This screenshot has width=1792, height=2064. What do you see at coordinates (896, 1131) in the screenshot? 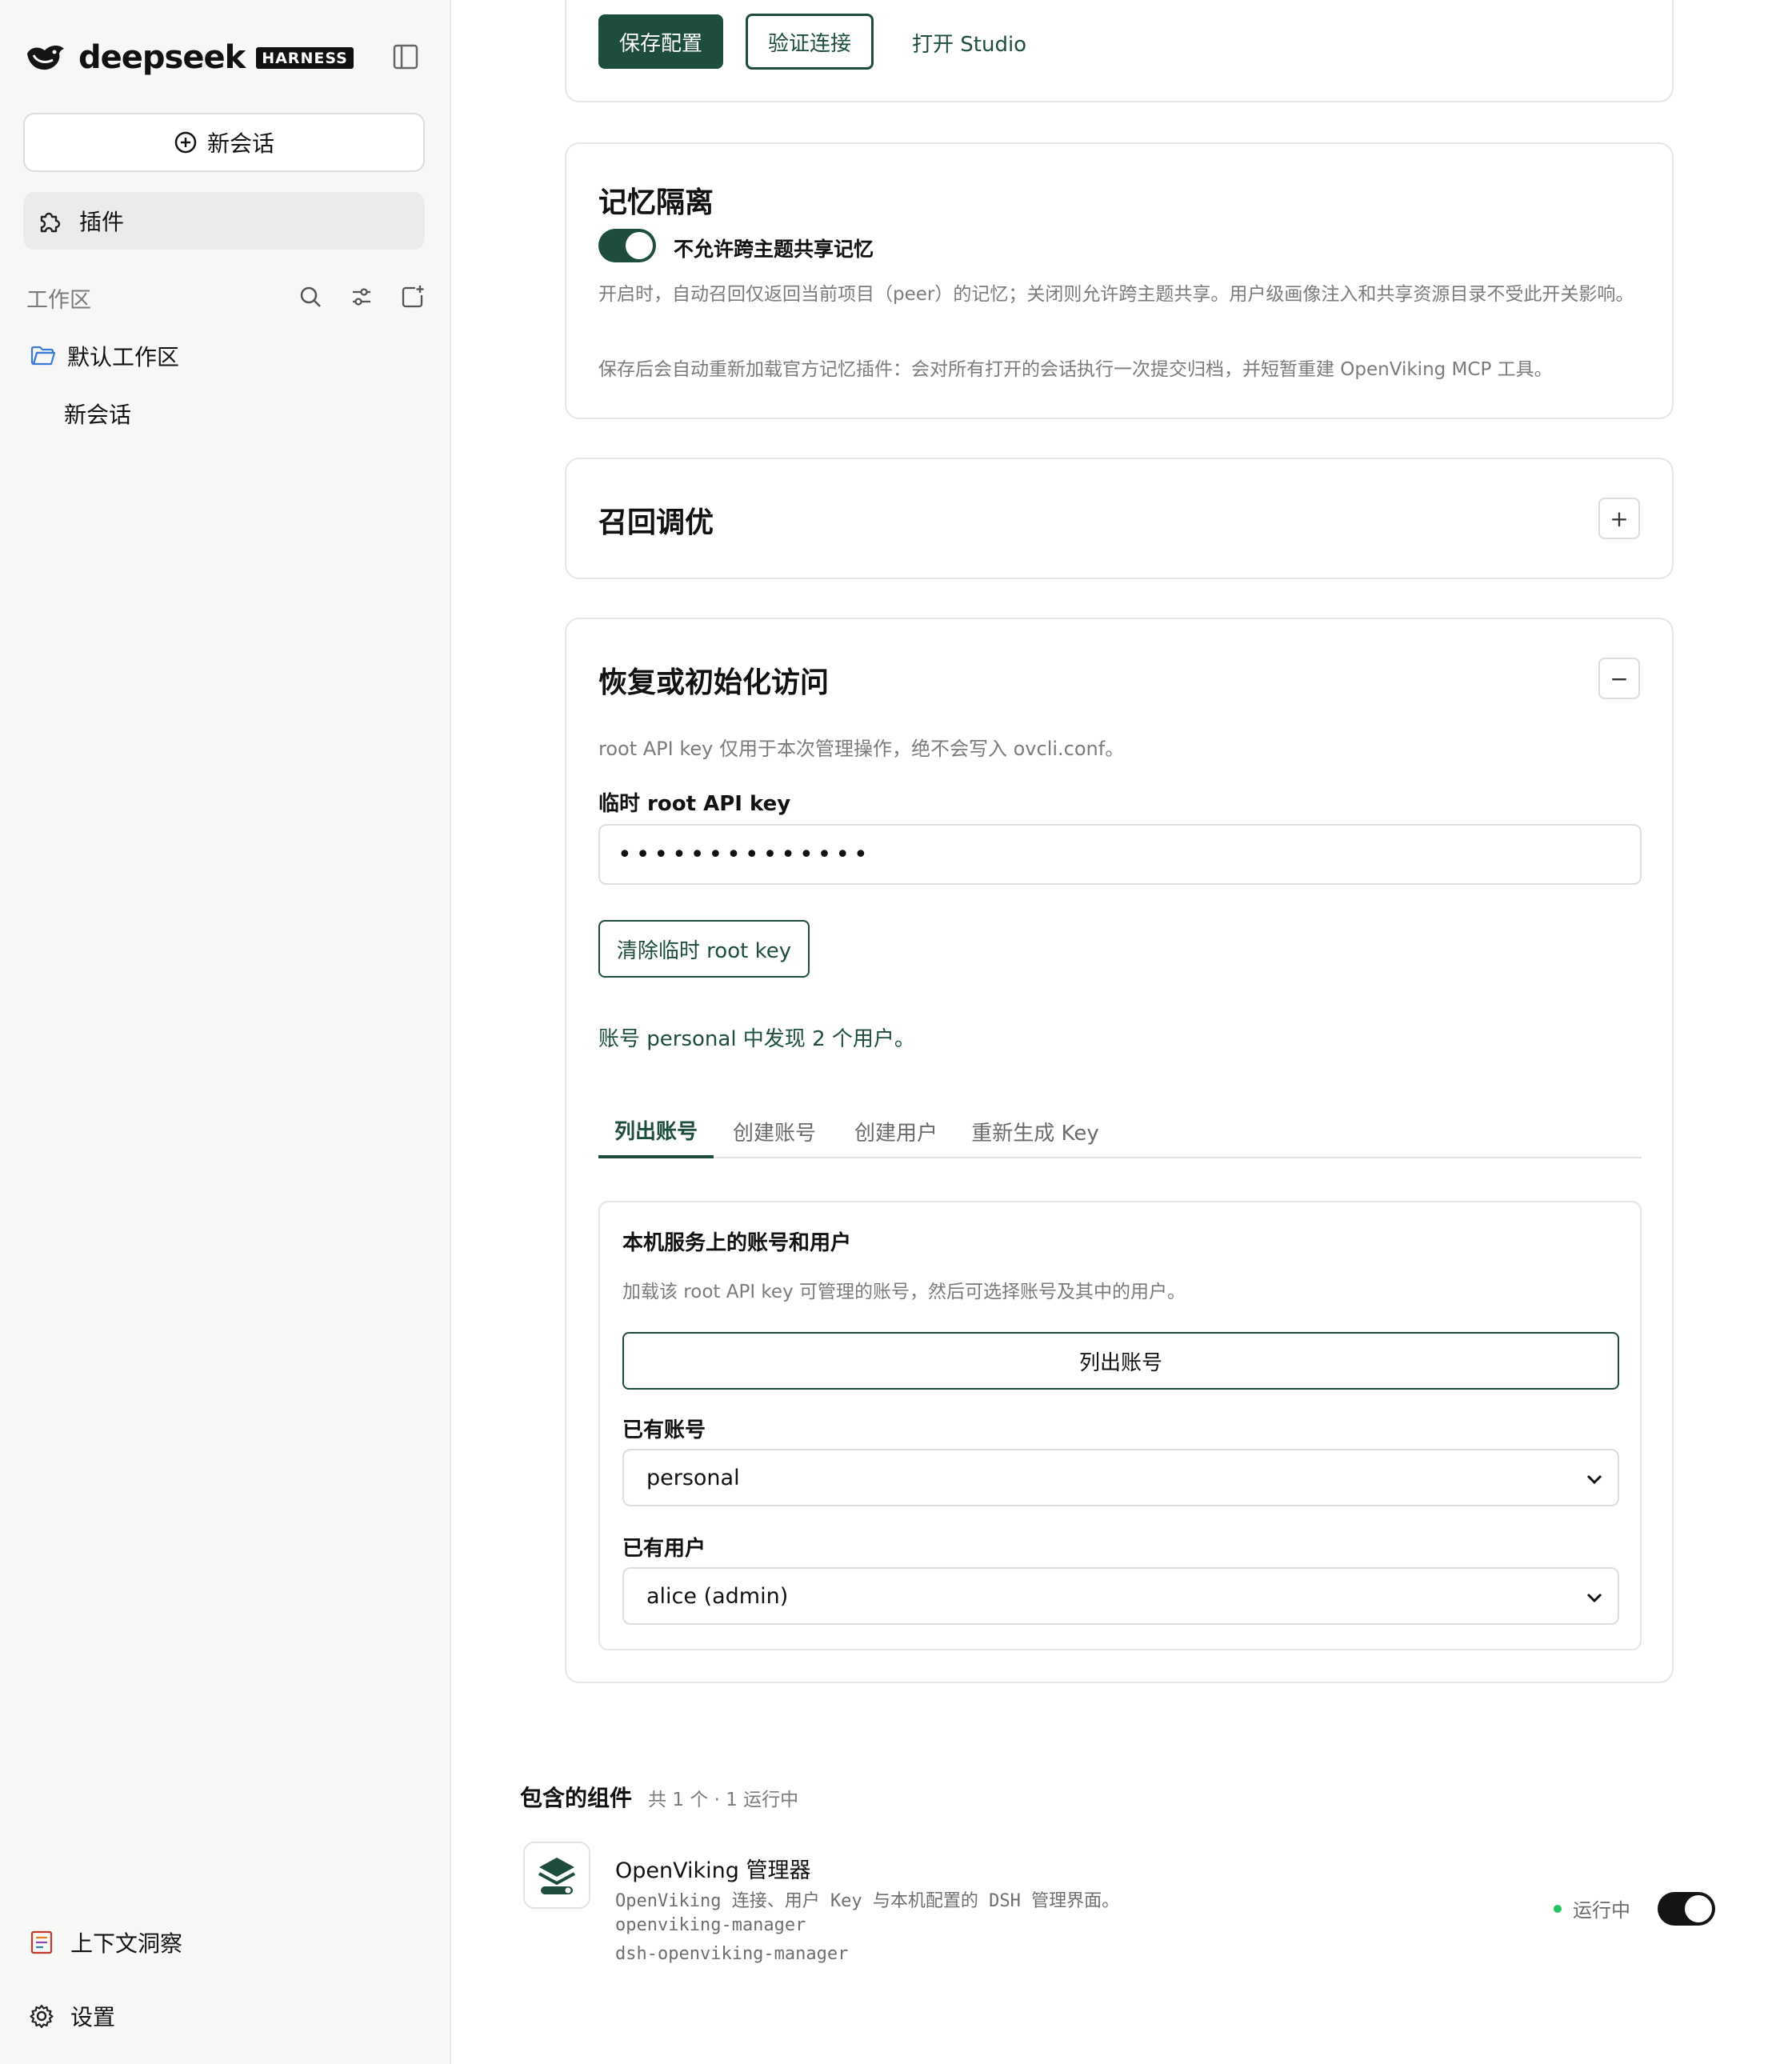
I see `tab-create-user: 创建用户` at bounding box center [896, 1131].